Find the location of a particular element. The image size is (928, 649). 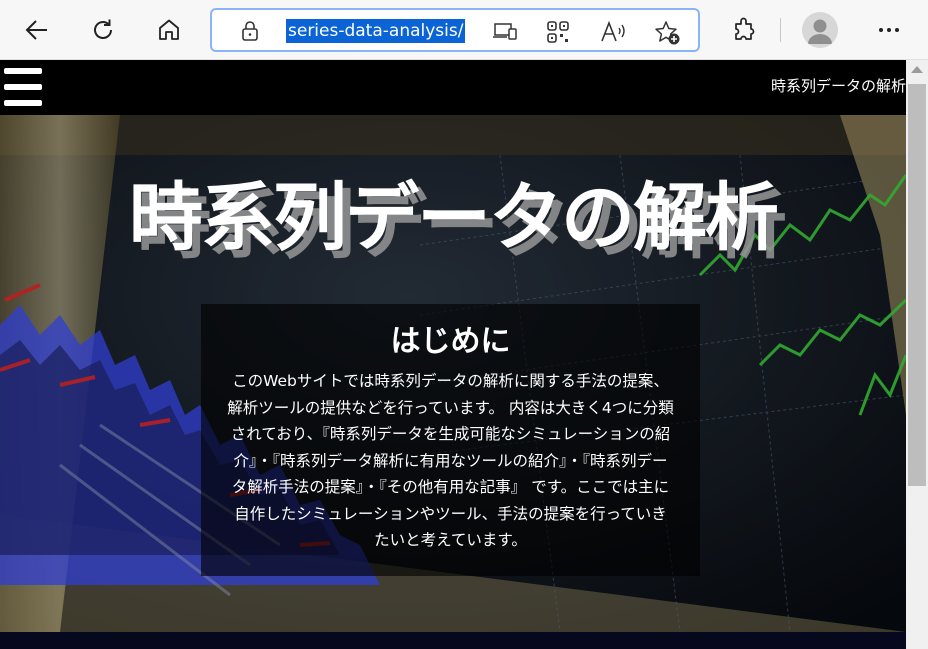

header-site-title: 時系列データの解析 is located at coordinates (838, 85).